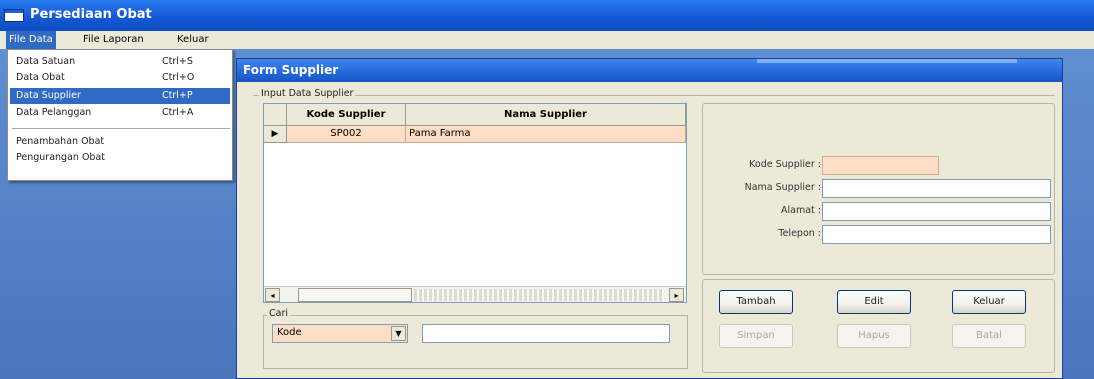 Image resolution: width=1094 pixels, height=379 pixels. Describe the element at coordinates (547, 15) in the screenshot. I see `main-titlebar: Persediaan Obat` at that location.